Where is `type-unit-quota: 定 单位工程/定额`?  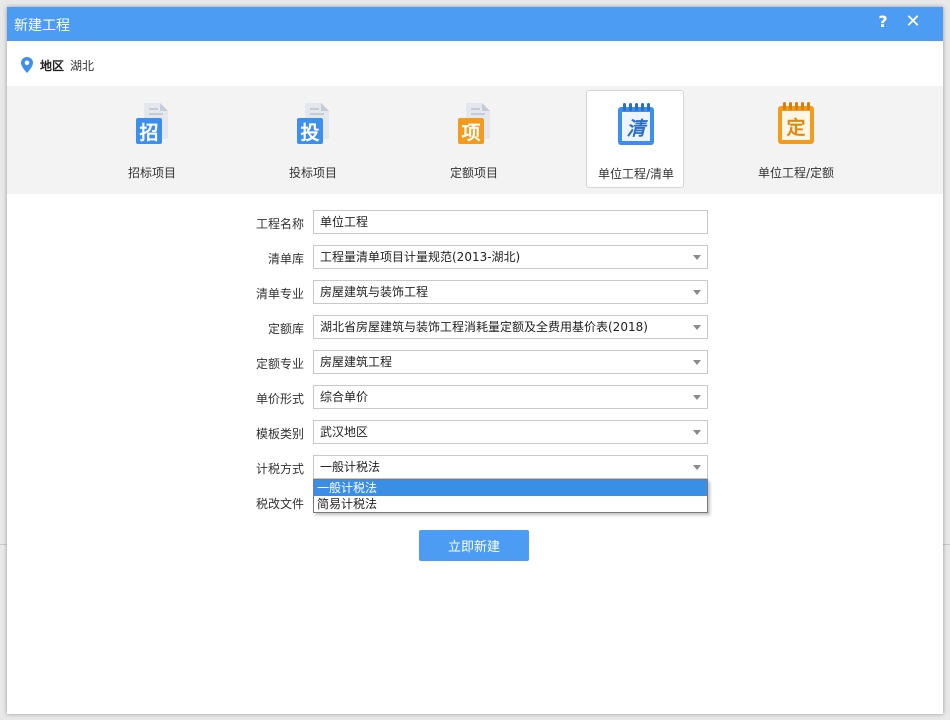
type-unit-quota: 定 单位工程/定额 is located at coordinates (796, 139).